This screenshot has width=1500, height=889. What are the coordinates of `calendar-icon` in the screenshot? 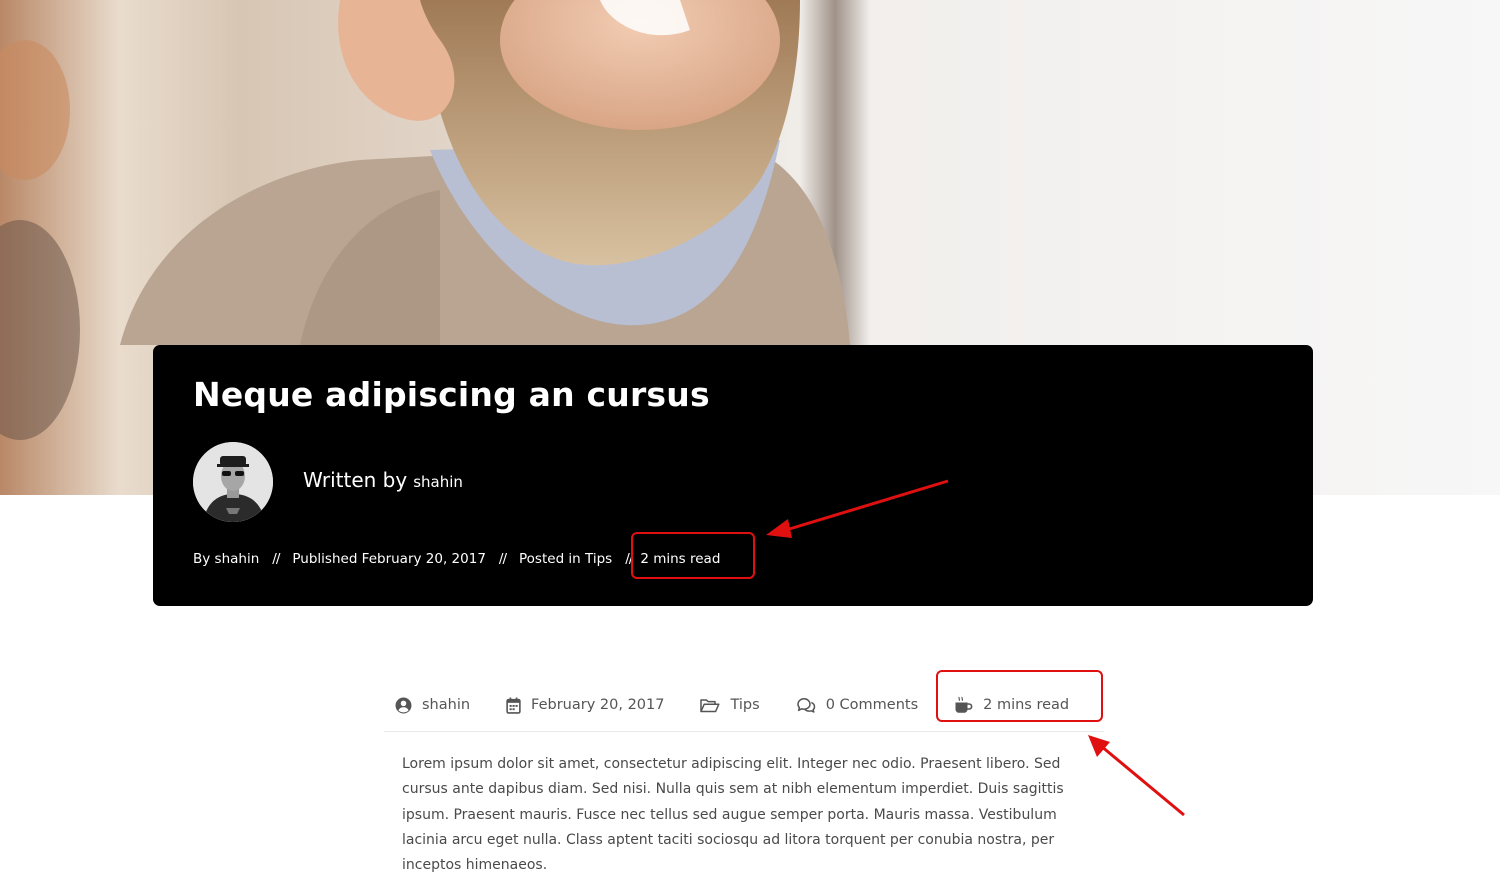 It's located at (513, 705).